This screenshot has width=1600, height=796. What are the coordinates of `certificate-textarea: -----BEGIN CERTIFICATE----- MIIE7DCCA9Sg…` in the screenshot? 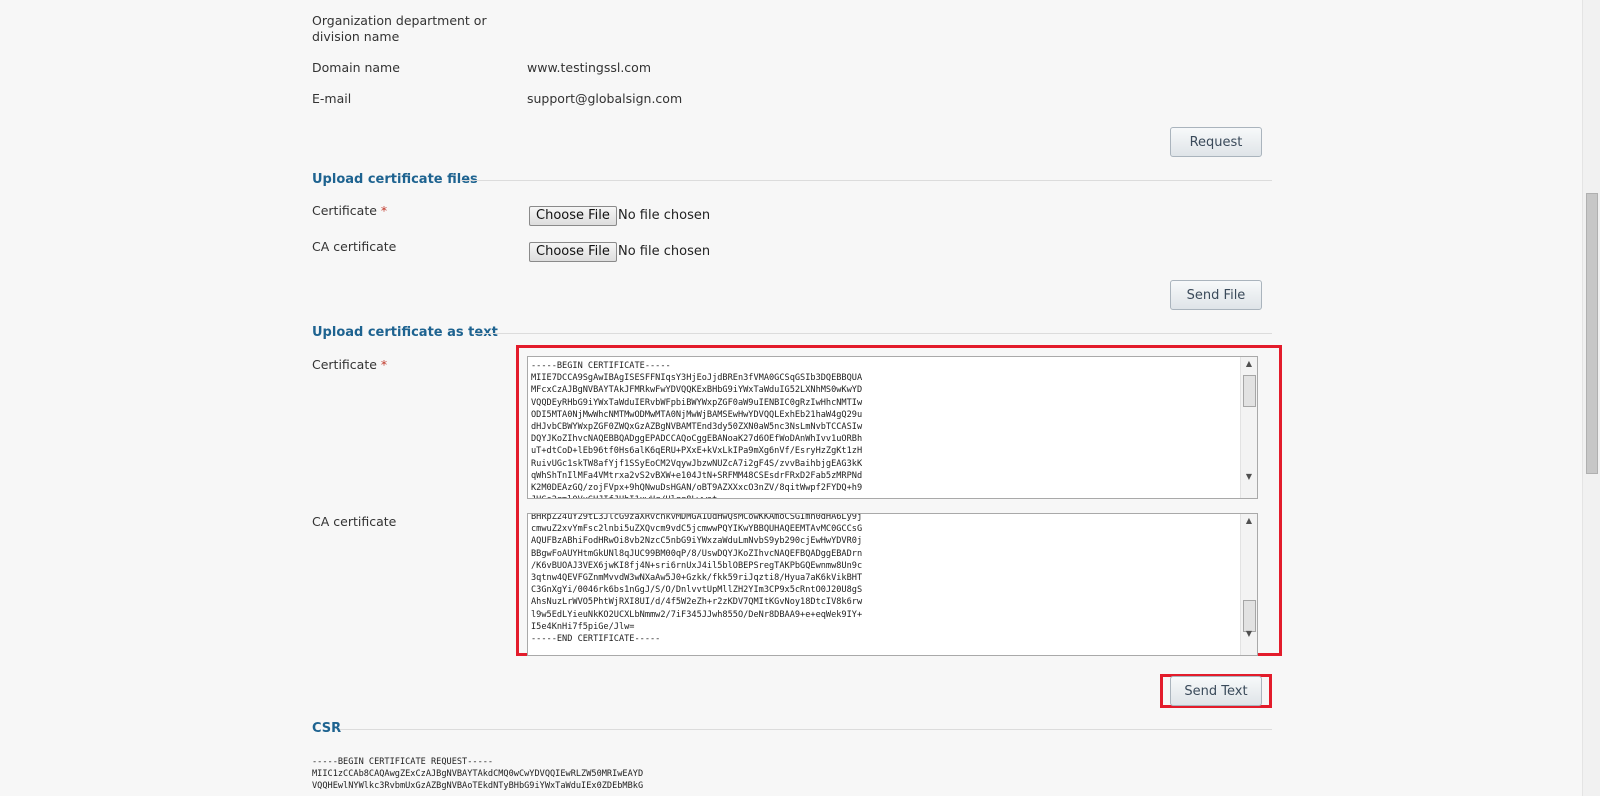 It's located at (892, 427).